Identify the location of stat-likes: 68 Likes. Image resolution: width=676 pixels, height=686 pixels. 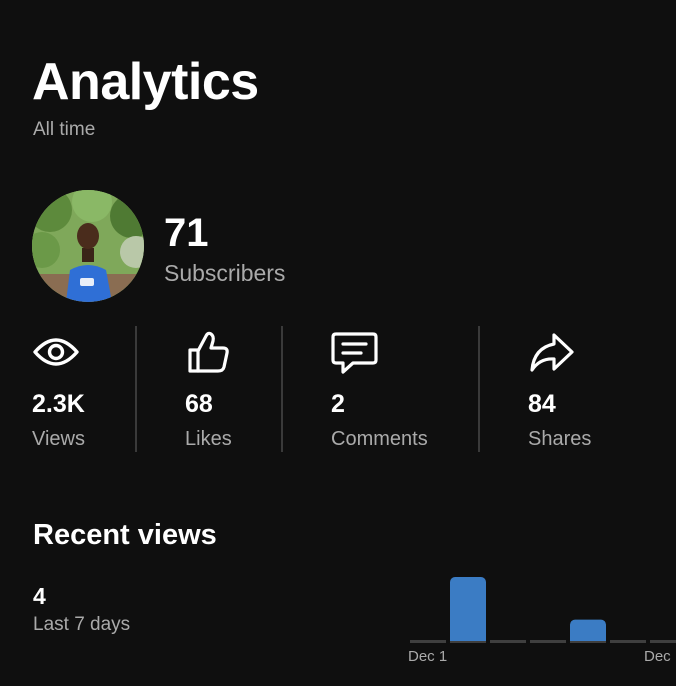
(209, 390).